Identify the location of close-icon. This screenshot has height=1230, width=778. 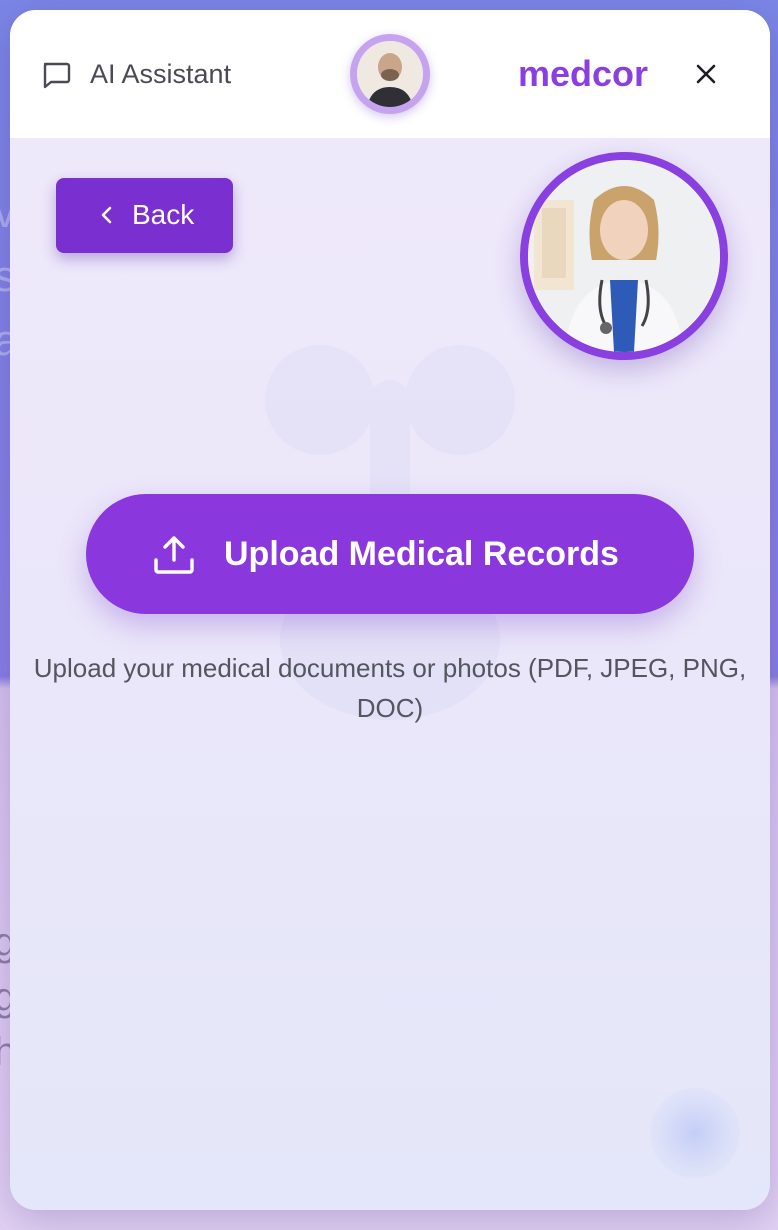
(706, 74).